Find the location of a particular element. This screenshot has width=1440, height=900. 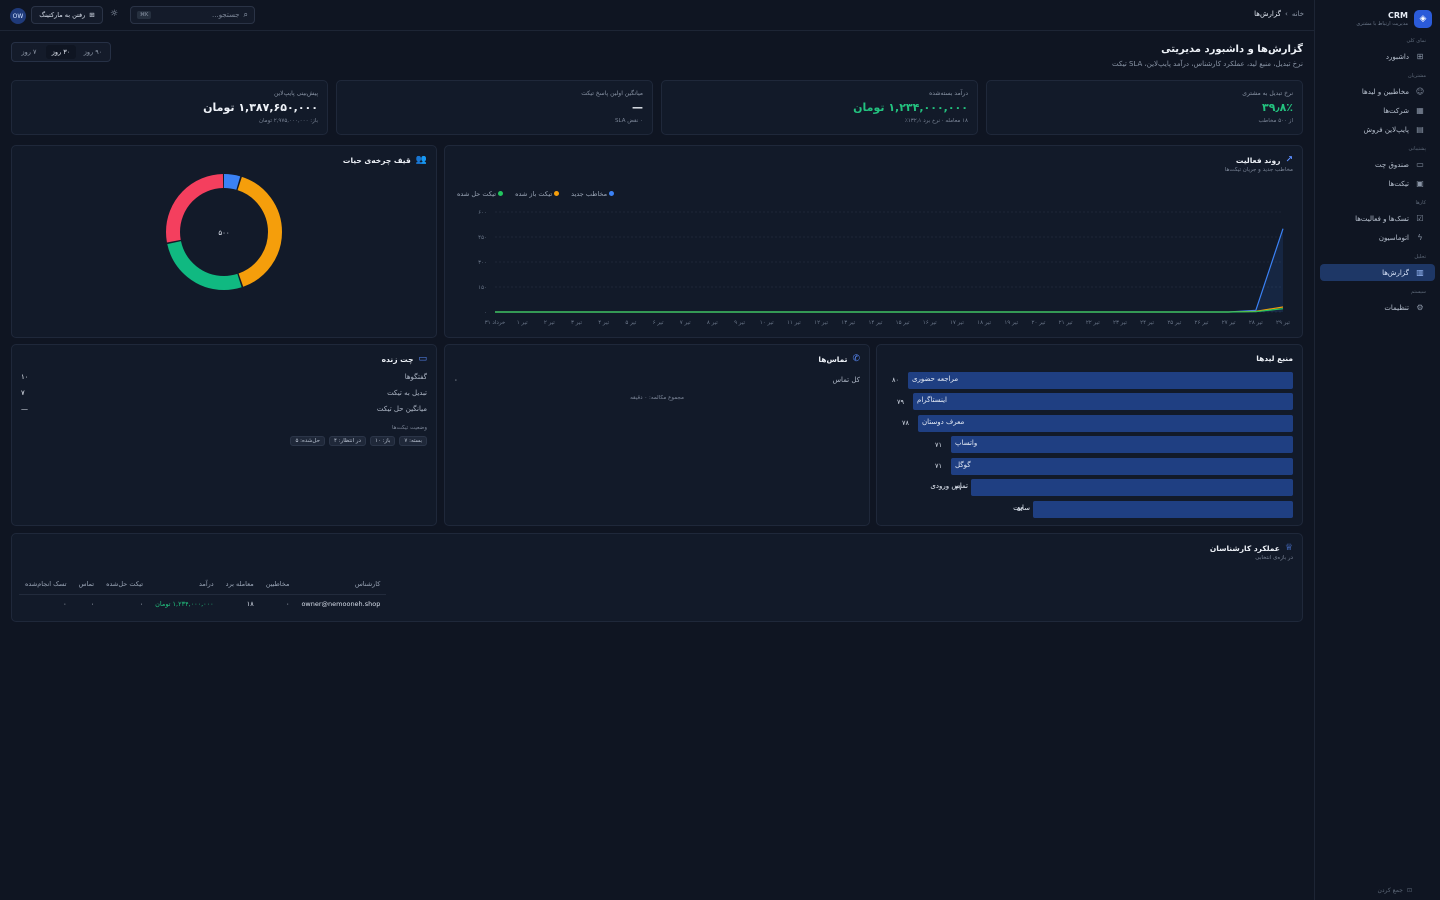

agent-performance-subtitle: در بازه‌ی انتخابی is located at coordinates (1274, 558).